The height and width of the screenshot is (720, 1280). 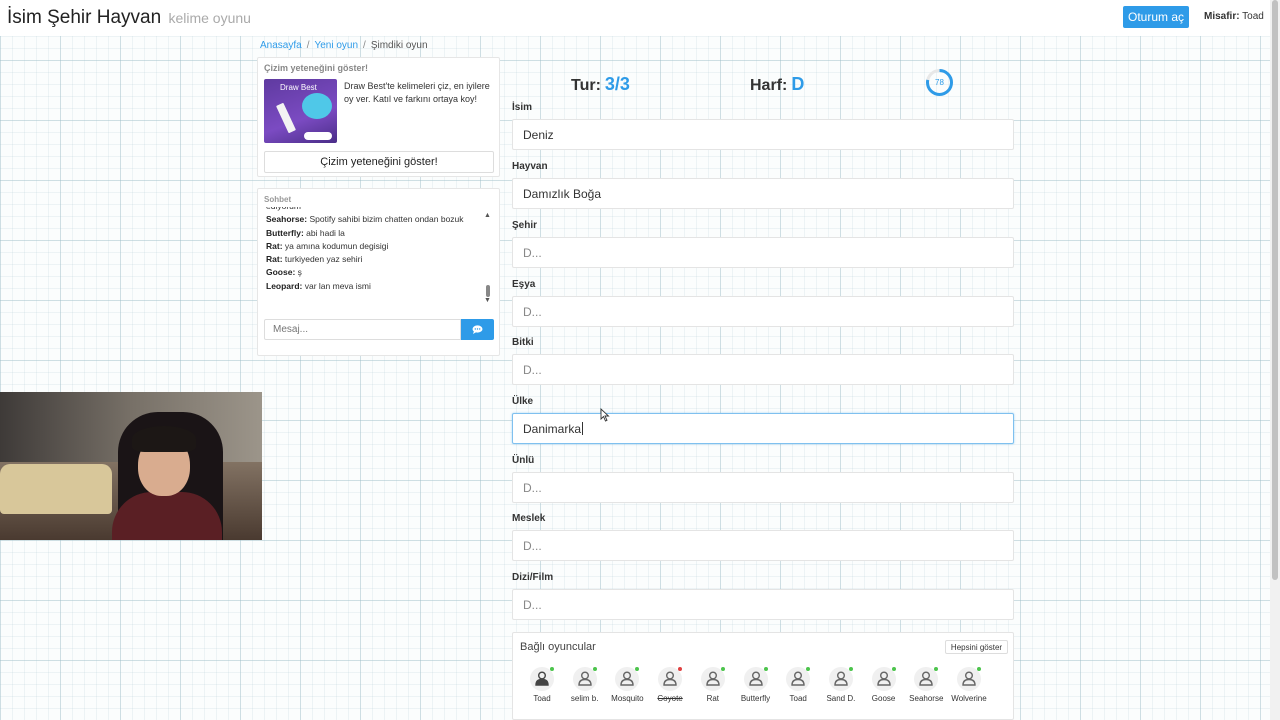 I want to click on countdown-timer: 78, so click(x=939, y=82).